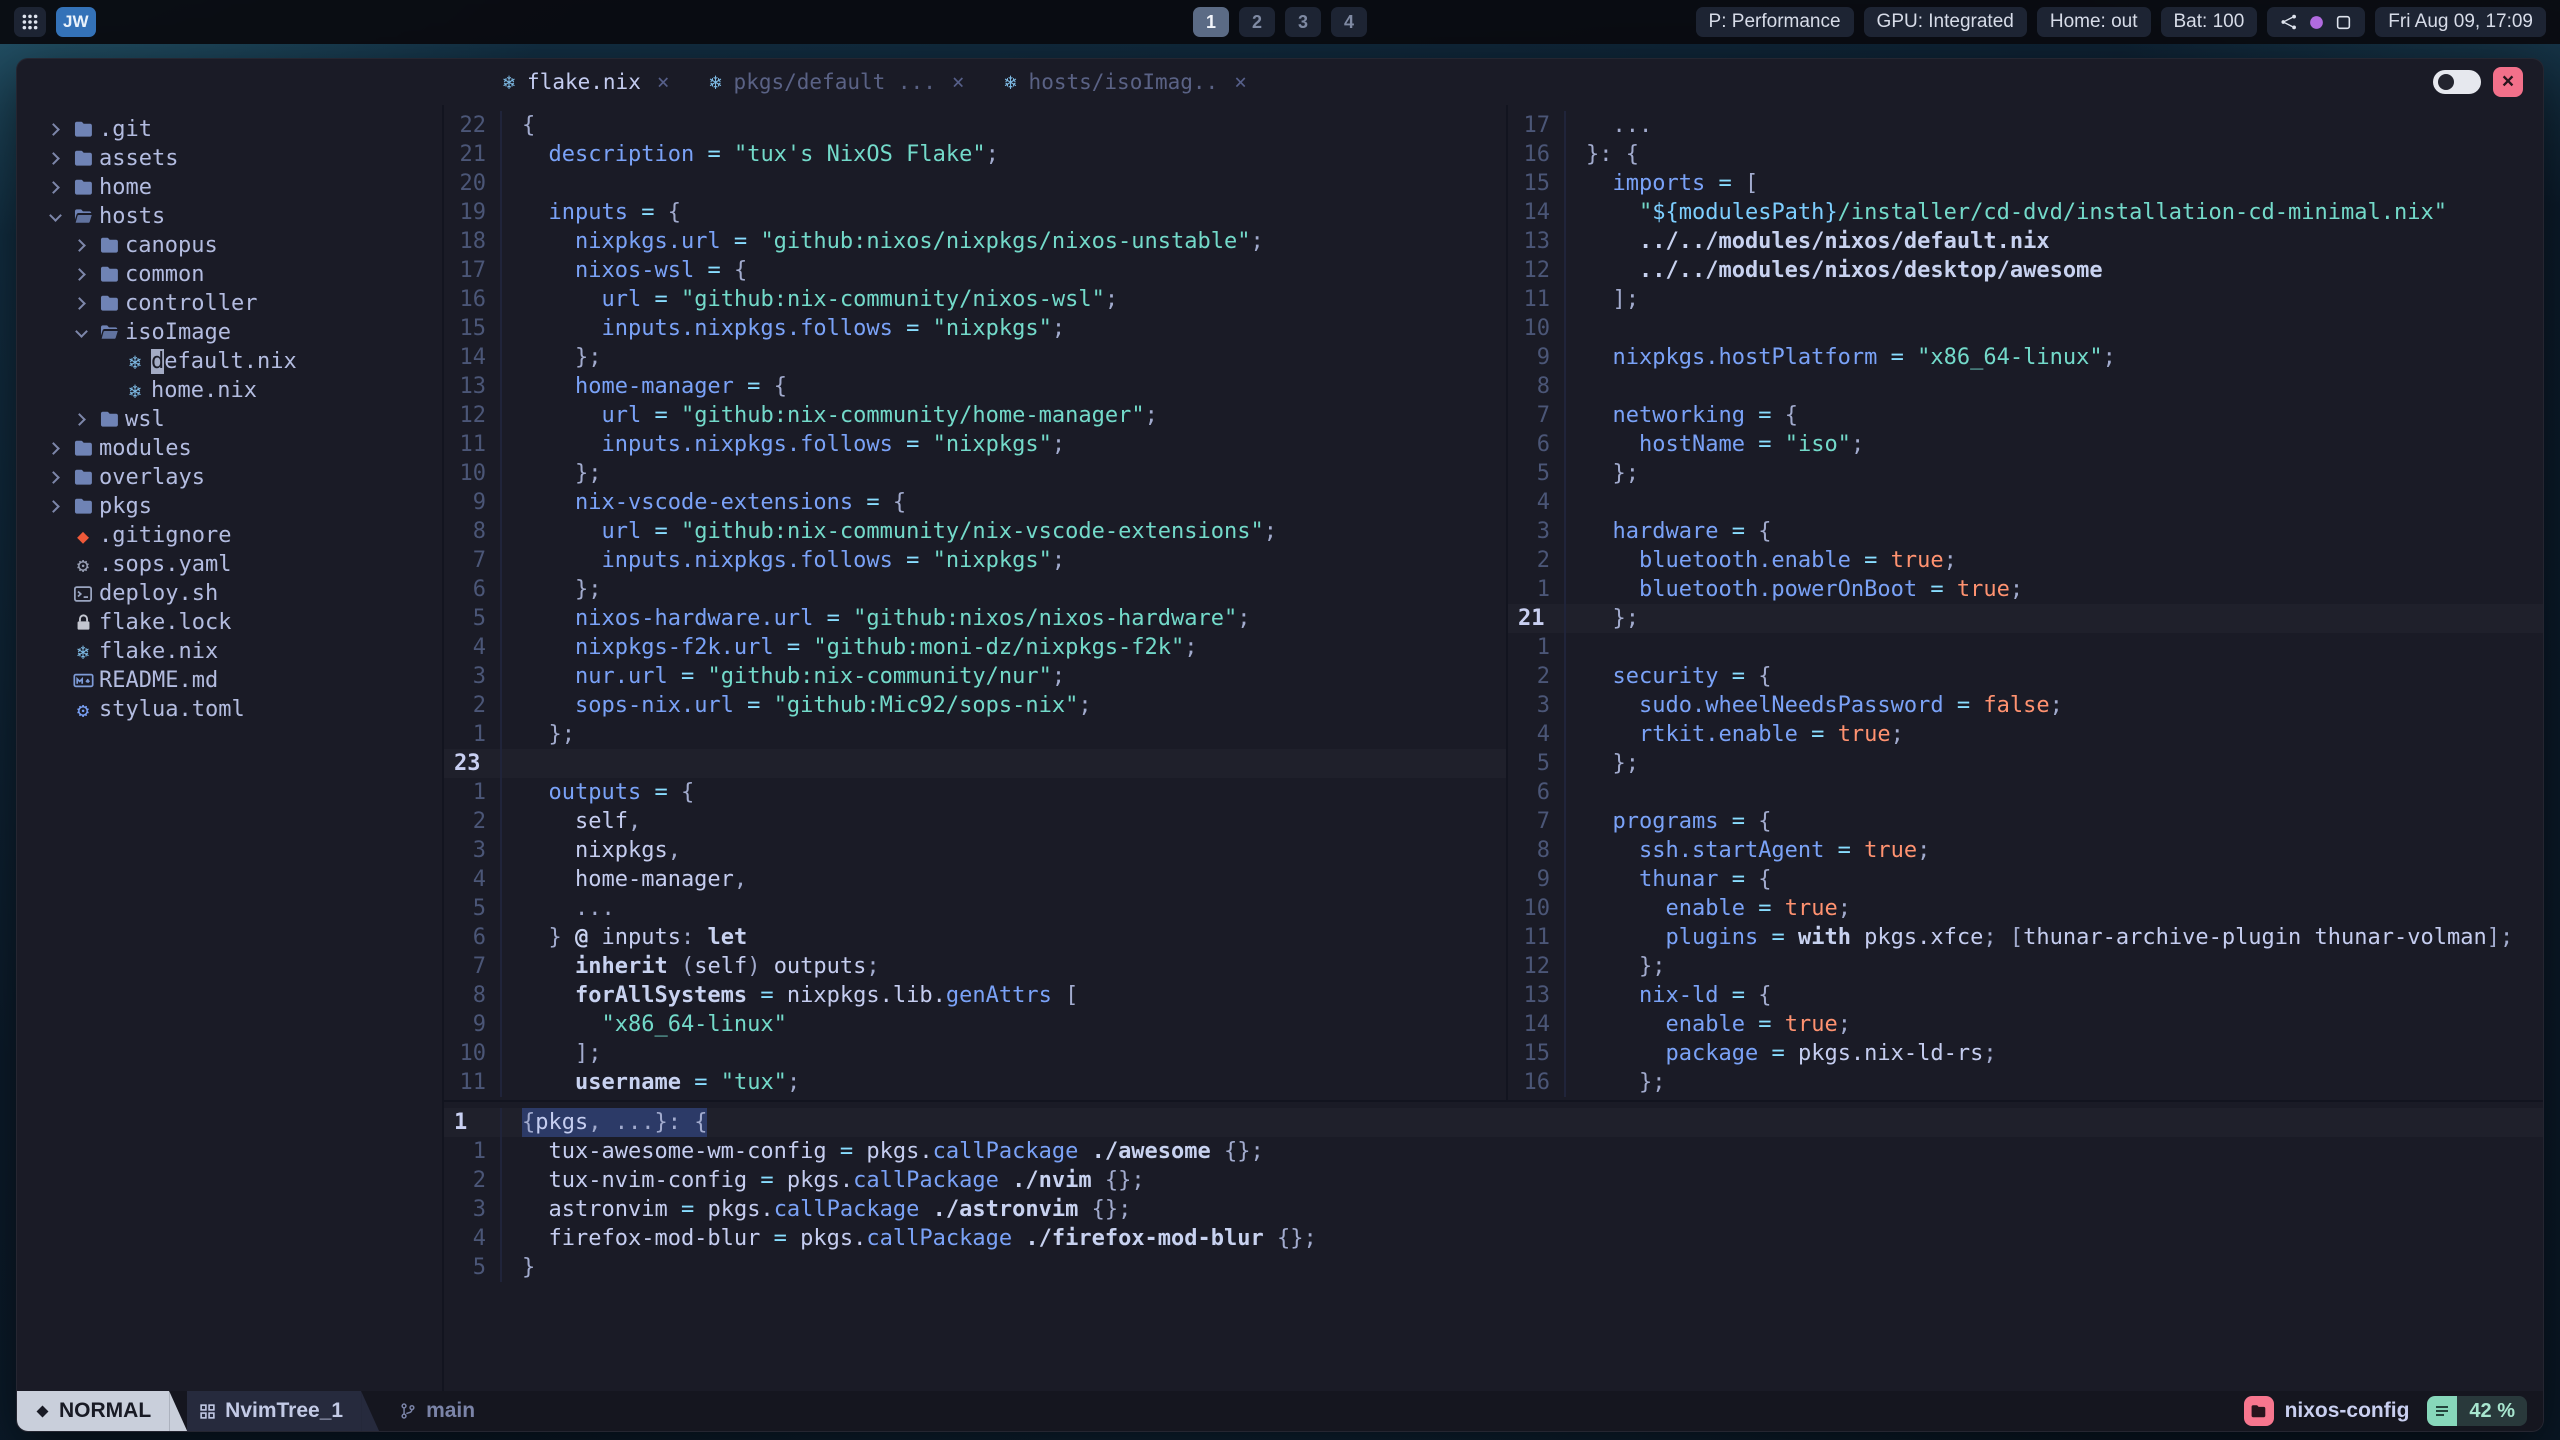  Describe the element at coordinates (242, 651) in the screenshot. I see `tree-item: ❄ flake.nix` at that location.